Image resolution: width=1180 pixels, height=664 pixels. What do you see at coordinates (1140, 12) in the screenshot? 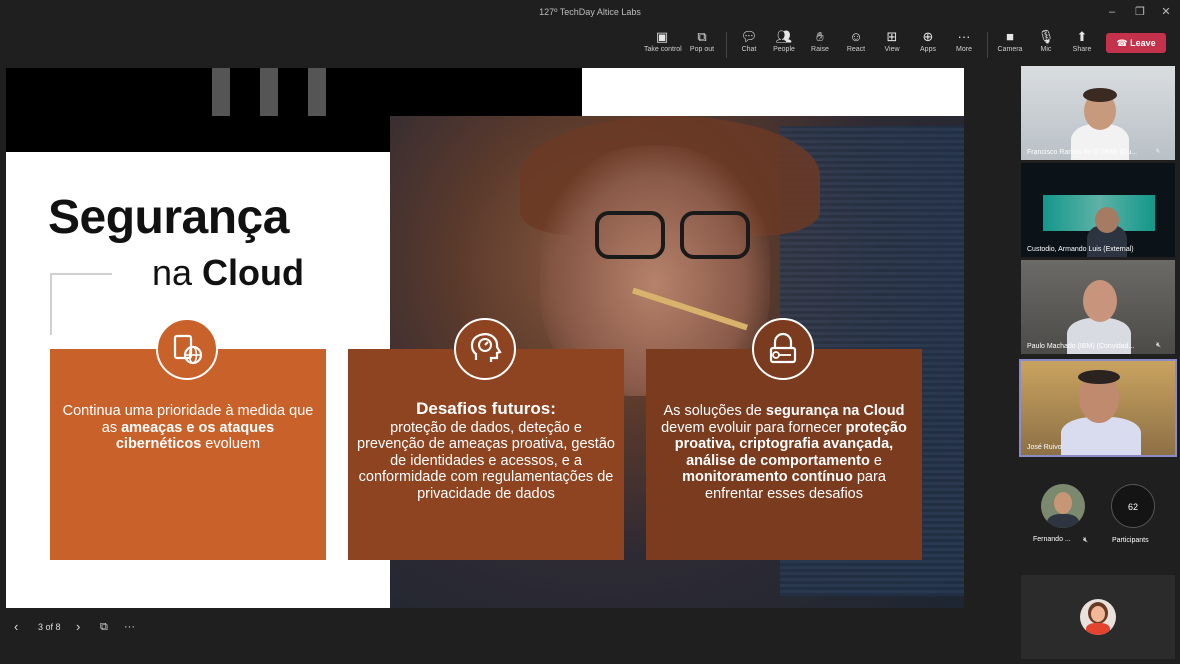
I see `maximize-button: ❐` at bounding box center [1140, 12].